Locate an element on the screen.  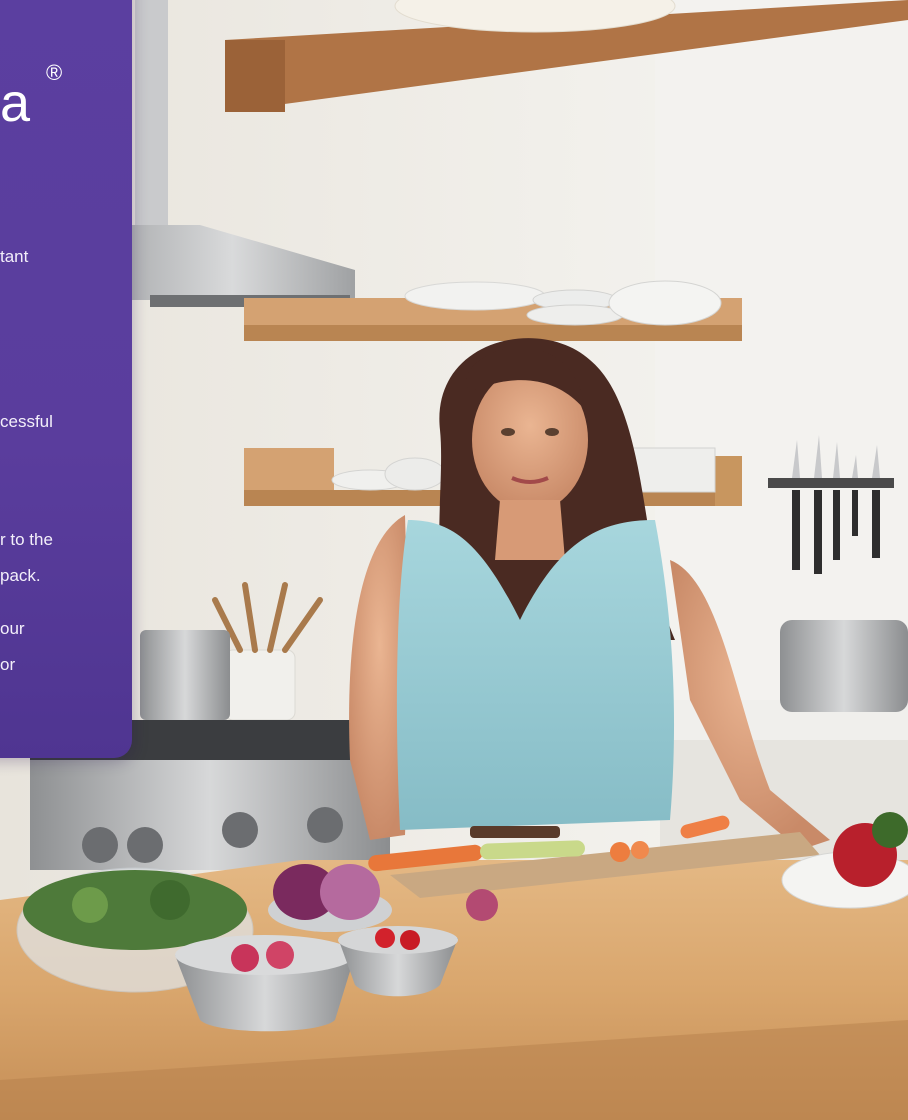
panel-text-line: tant is located at coordinates (14, 256).